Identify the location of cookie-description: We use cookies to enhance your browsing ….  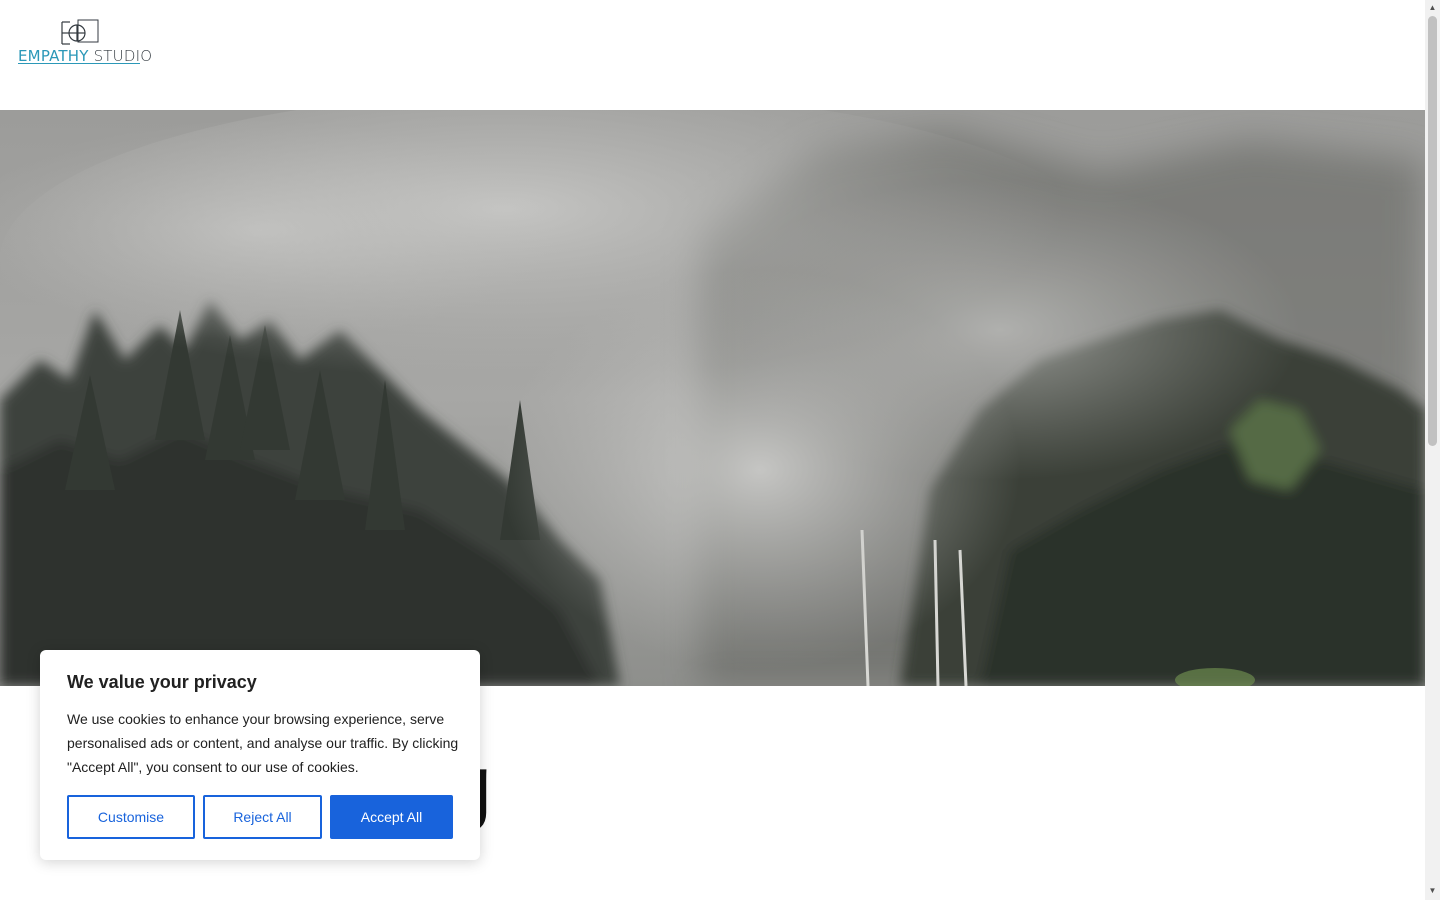
(263, 743).